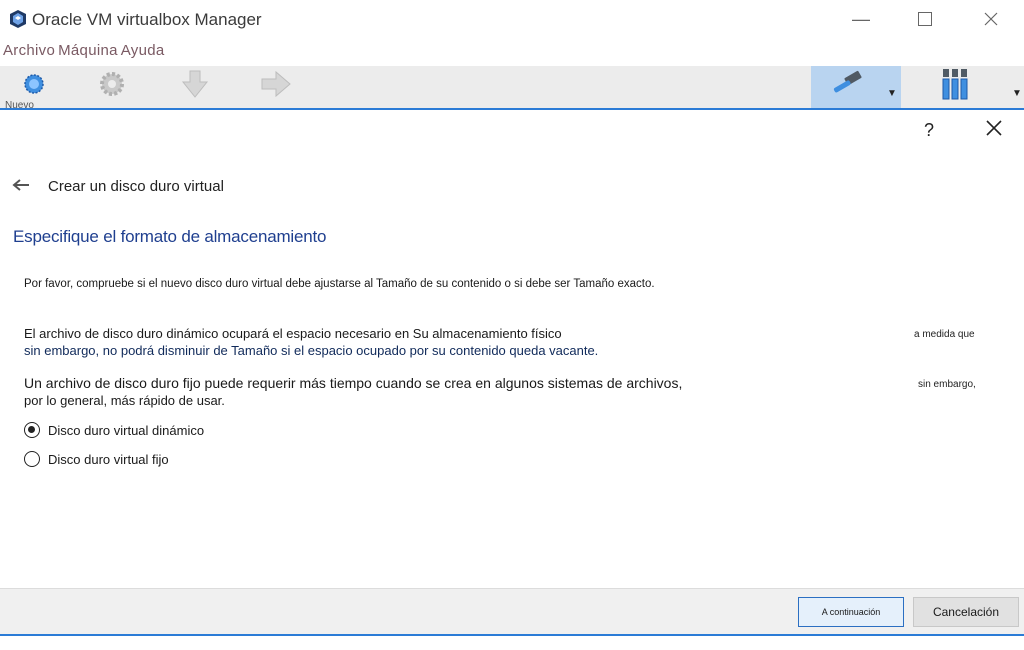  Describe the element at coordinates (991, 19) in the screenshot. I see `window-close-button` at that location.